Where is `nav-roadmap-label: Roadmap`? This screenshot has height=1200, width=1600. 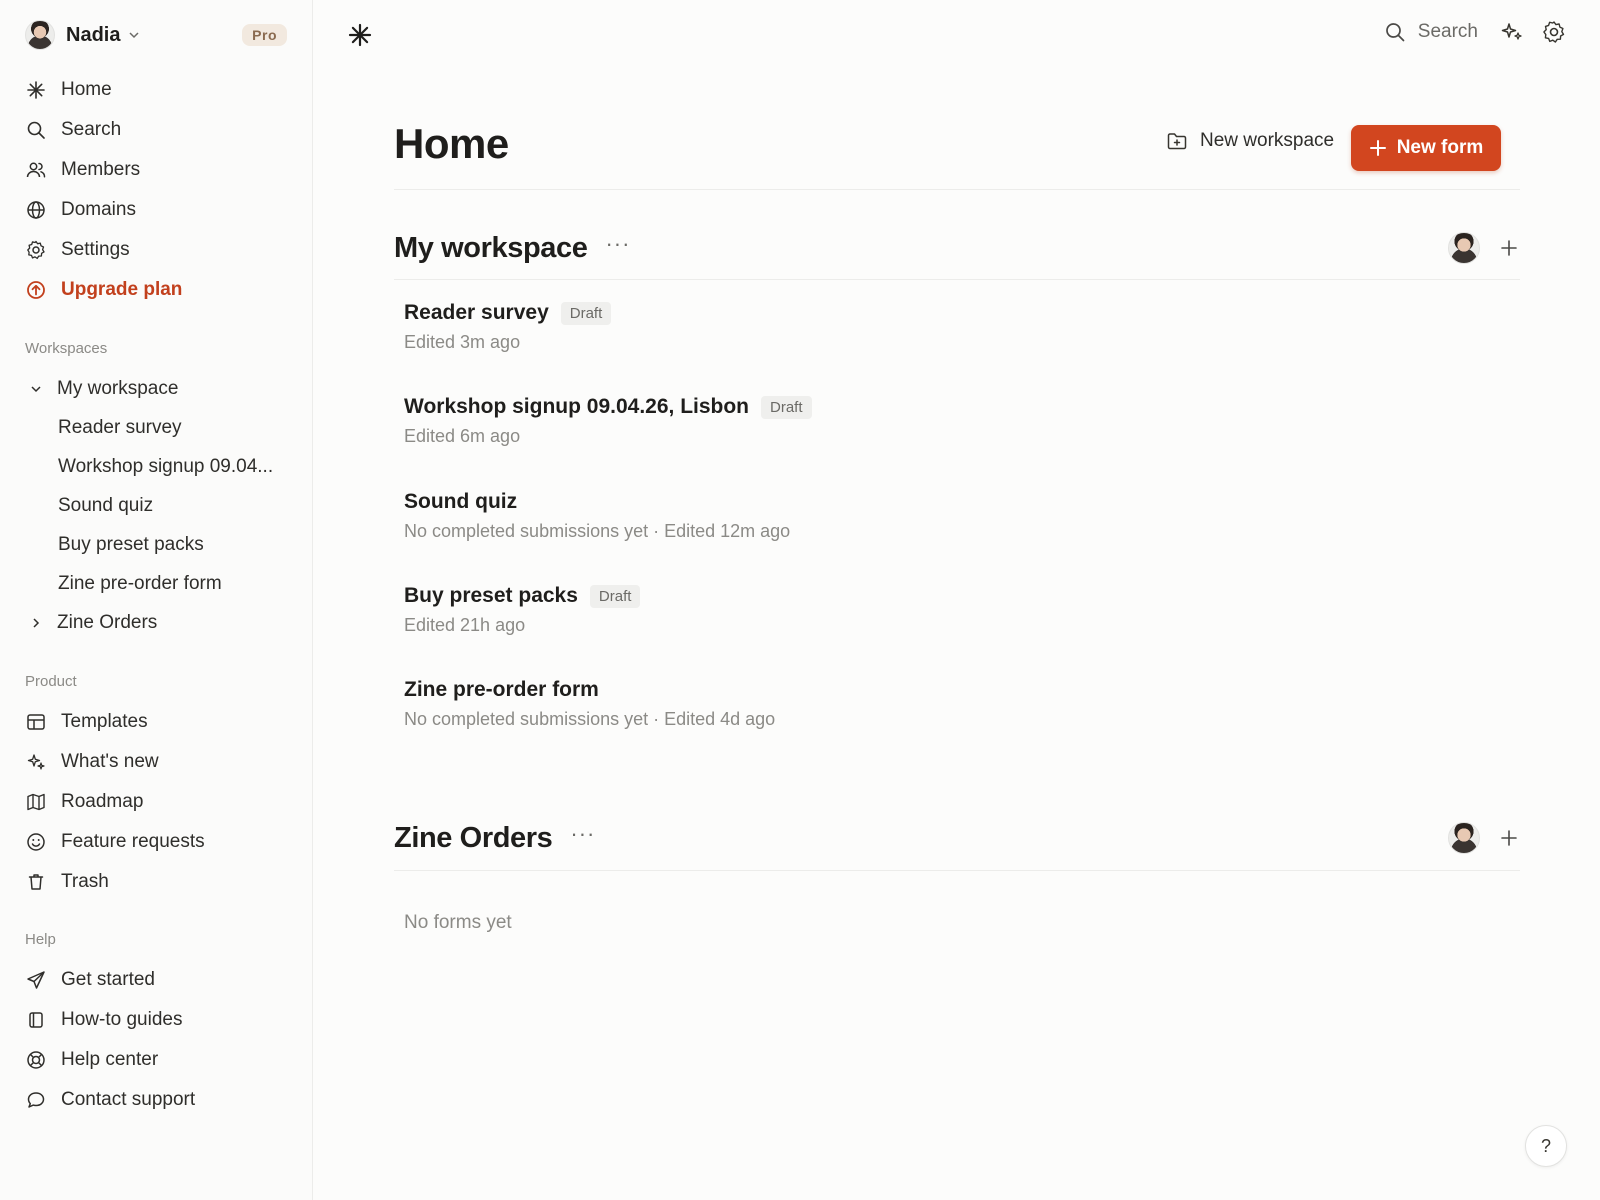
nav-roadmap-label: Roadmap is located at coordinates (102, 801).